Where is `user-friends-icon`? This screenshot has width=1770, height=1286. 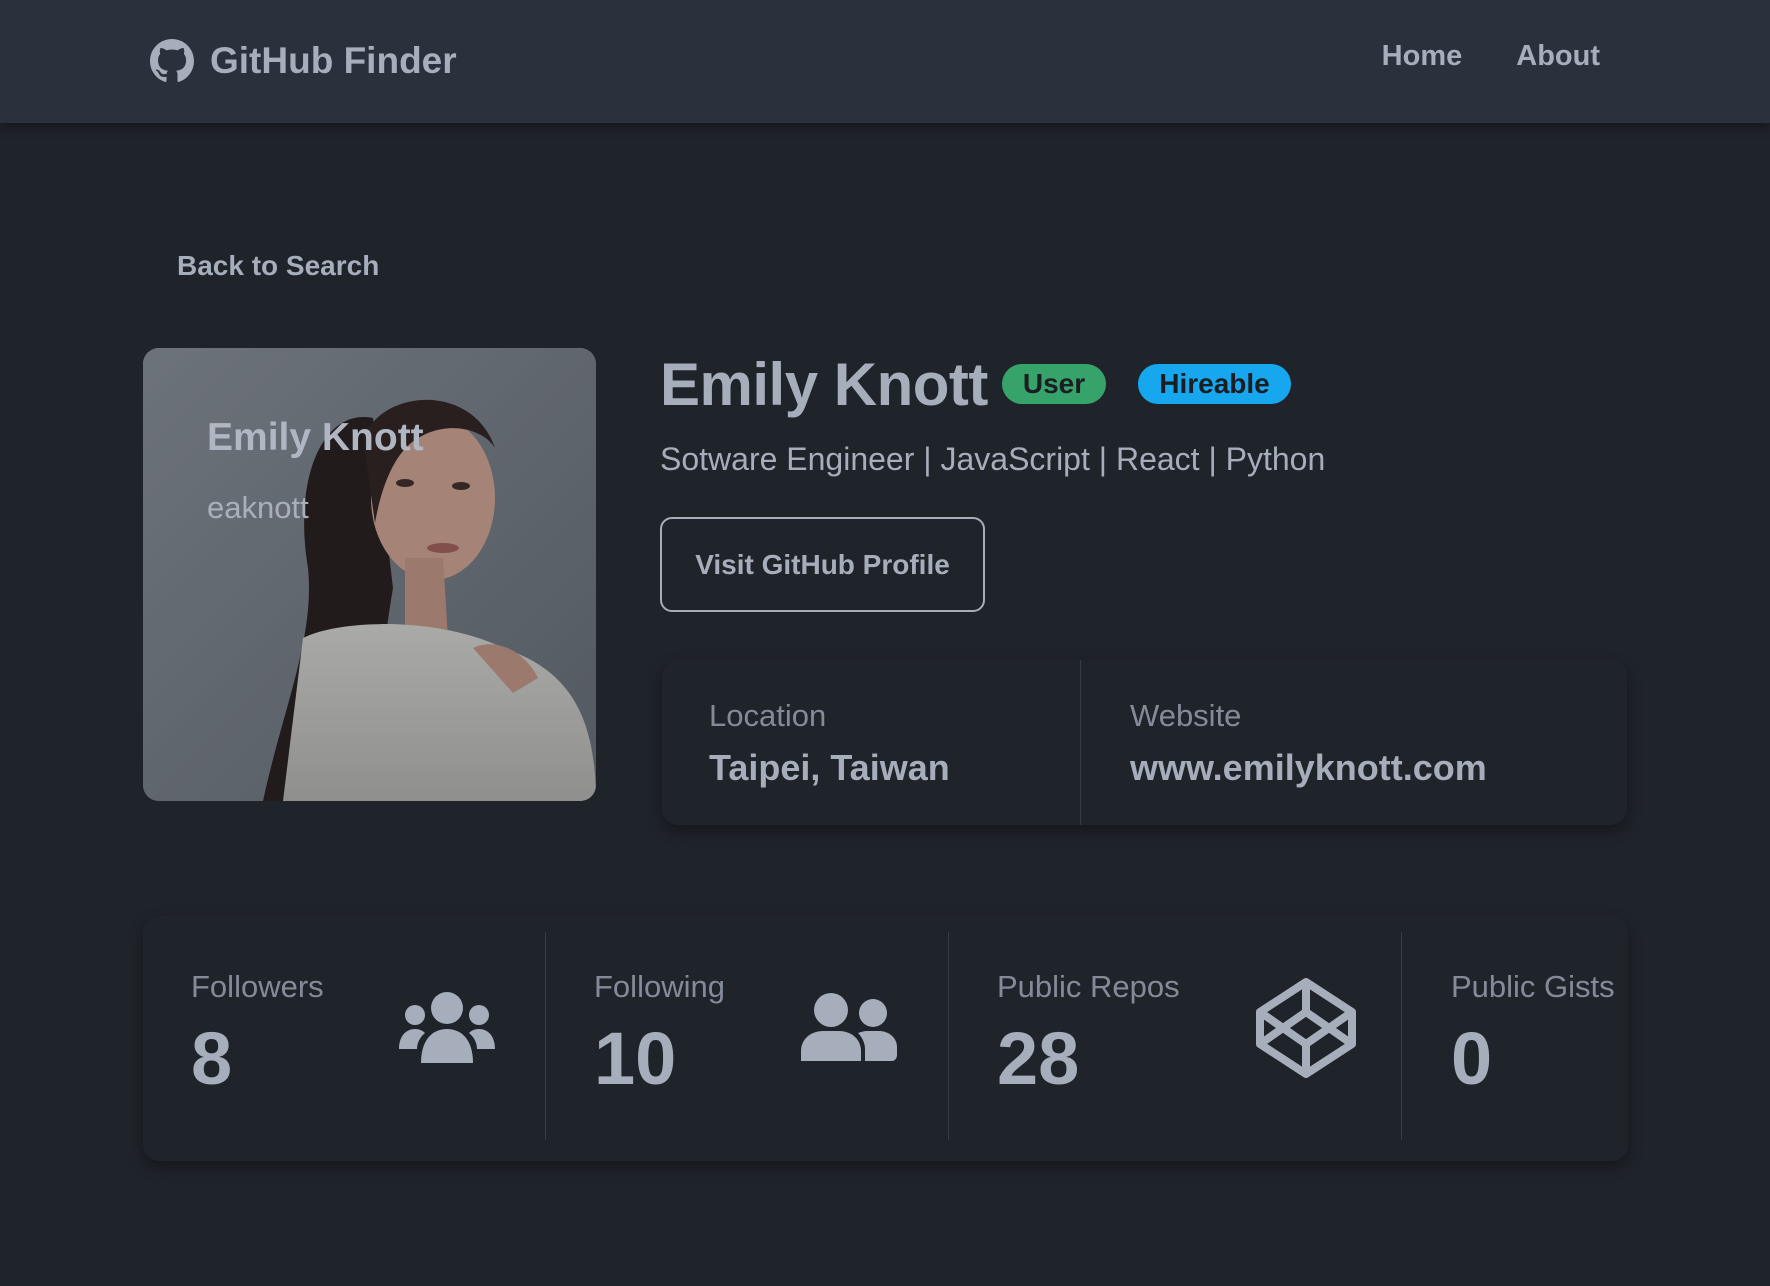 user-friends-icon is located at coordinates (849, 1027).